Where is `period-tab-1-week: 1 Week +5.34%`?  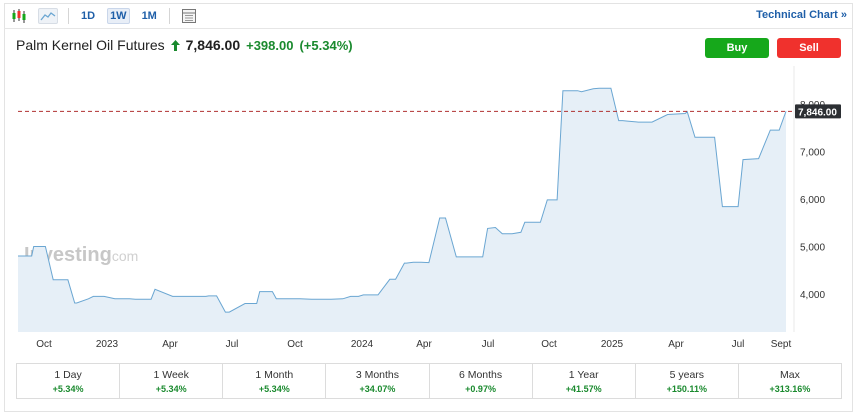 period-tab-1-week: 1 Week +5.34% is located at coordinates (172, 381).